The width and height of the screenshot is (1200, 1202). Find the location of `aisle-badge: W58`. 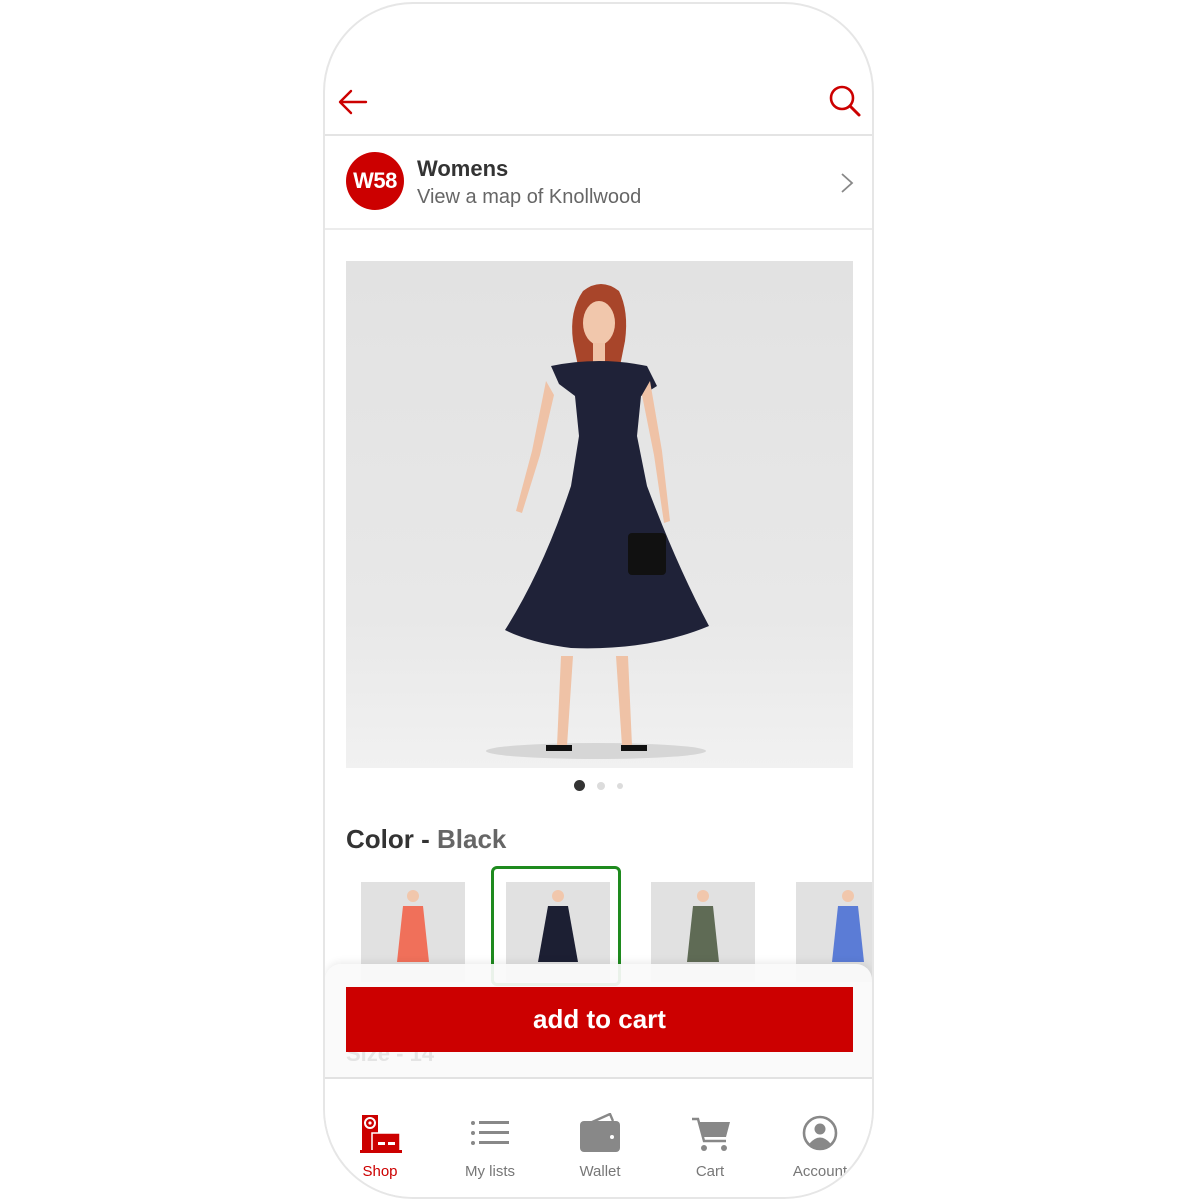

aisle-badge: W58 is located at coordinates (375, 181).